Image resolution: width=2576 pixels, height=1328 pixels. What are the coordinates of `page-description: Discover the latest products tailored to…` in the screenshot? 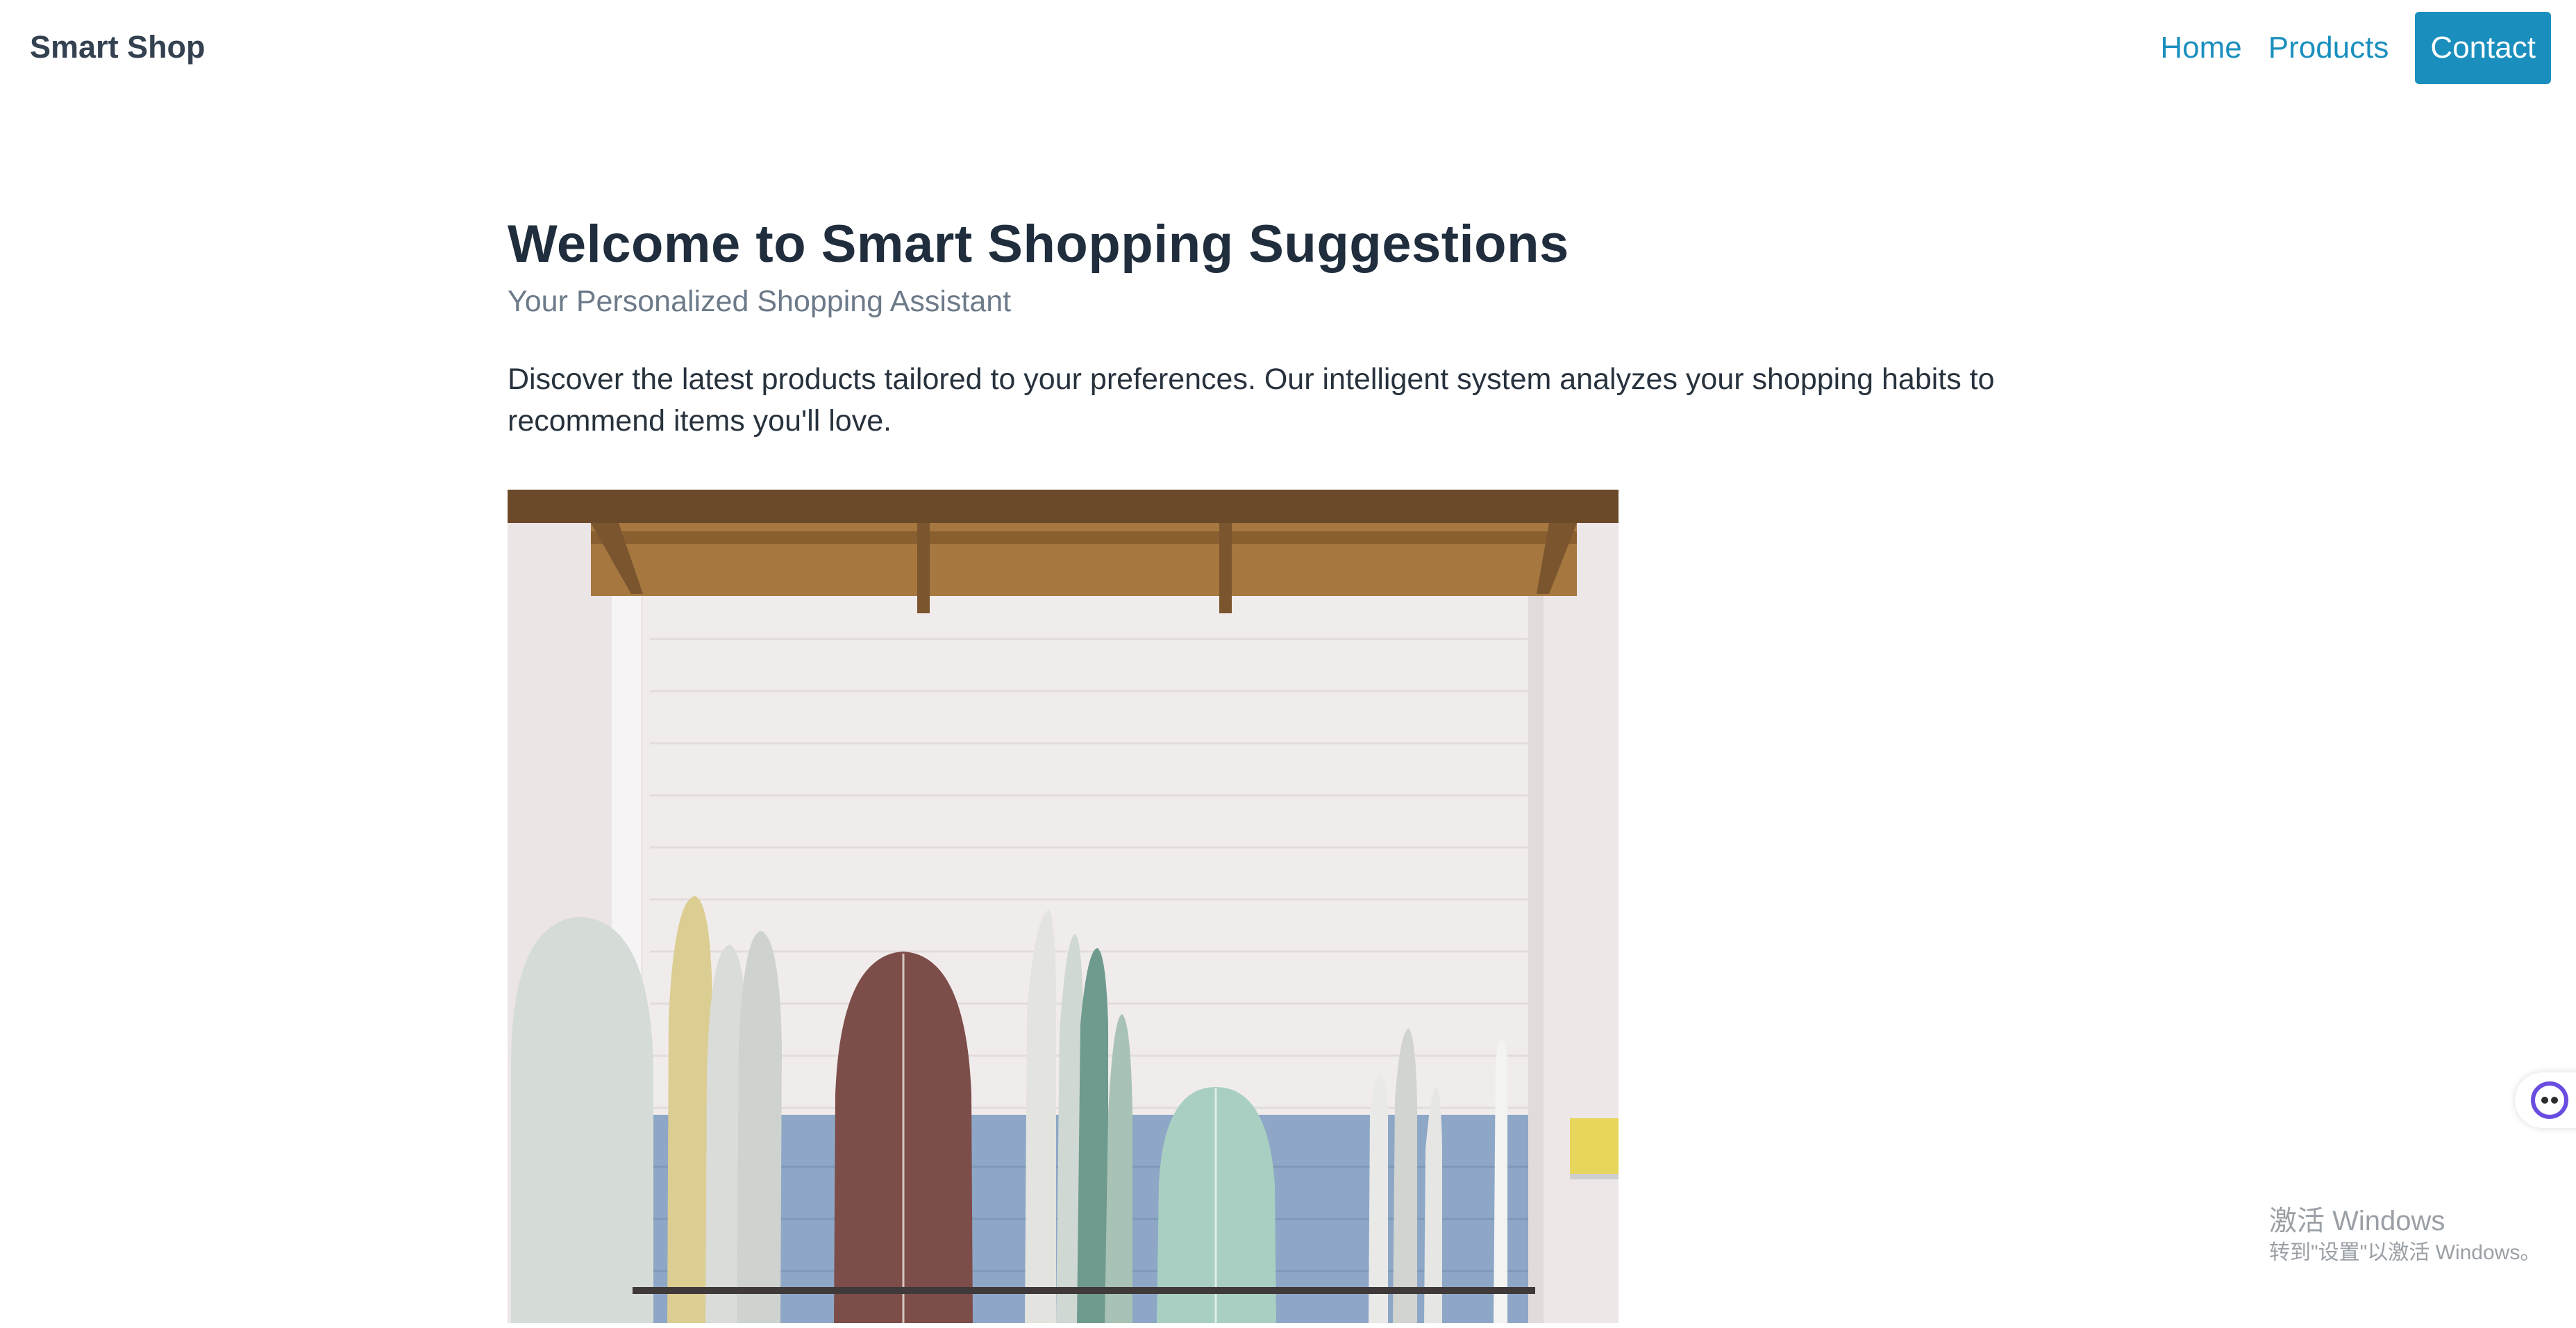 It's located at (1251, 400).